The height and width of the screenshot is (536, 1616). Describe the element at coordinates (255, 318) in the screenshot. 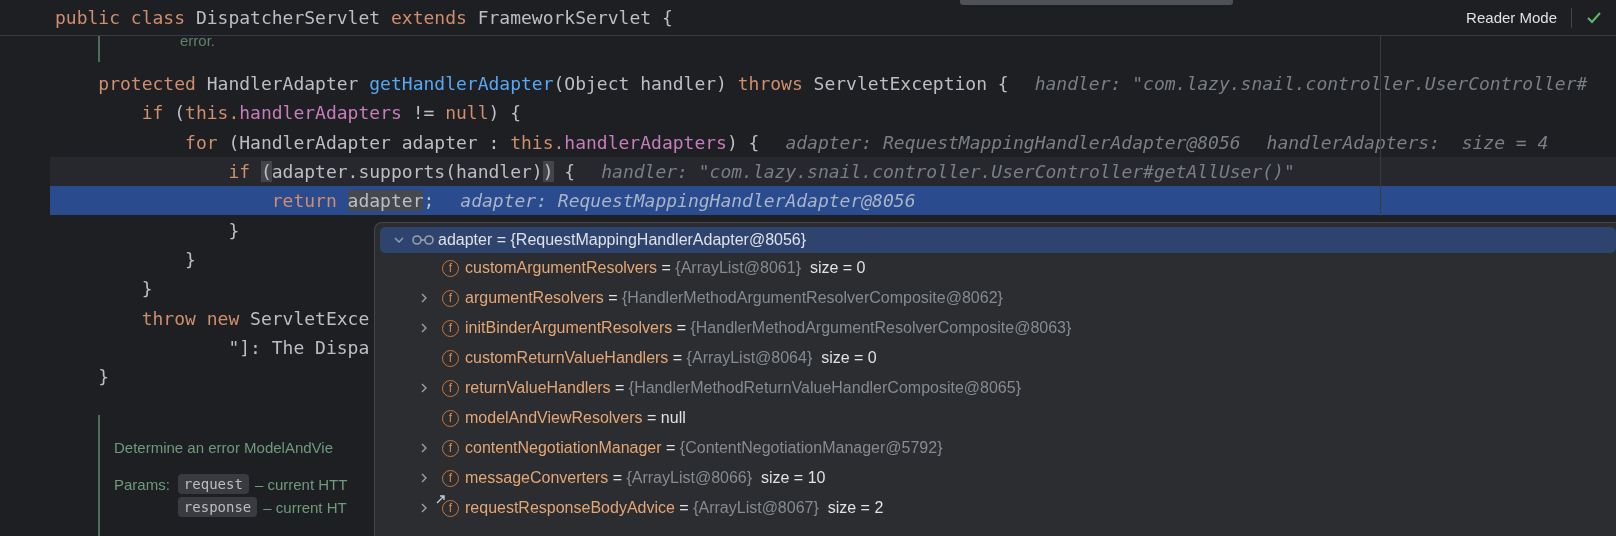

I see `code-line: throw new ServletExce` at that location.